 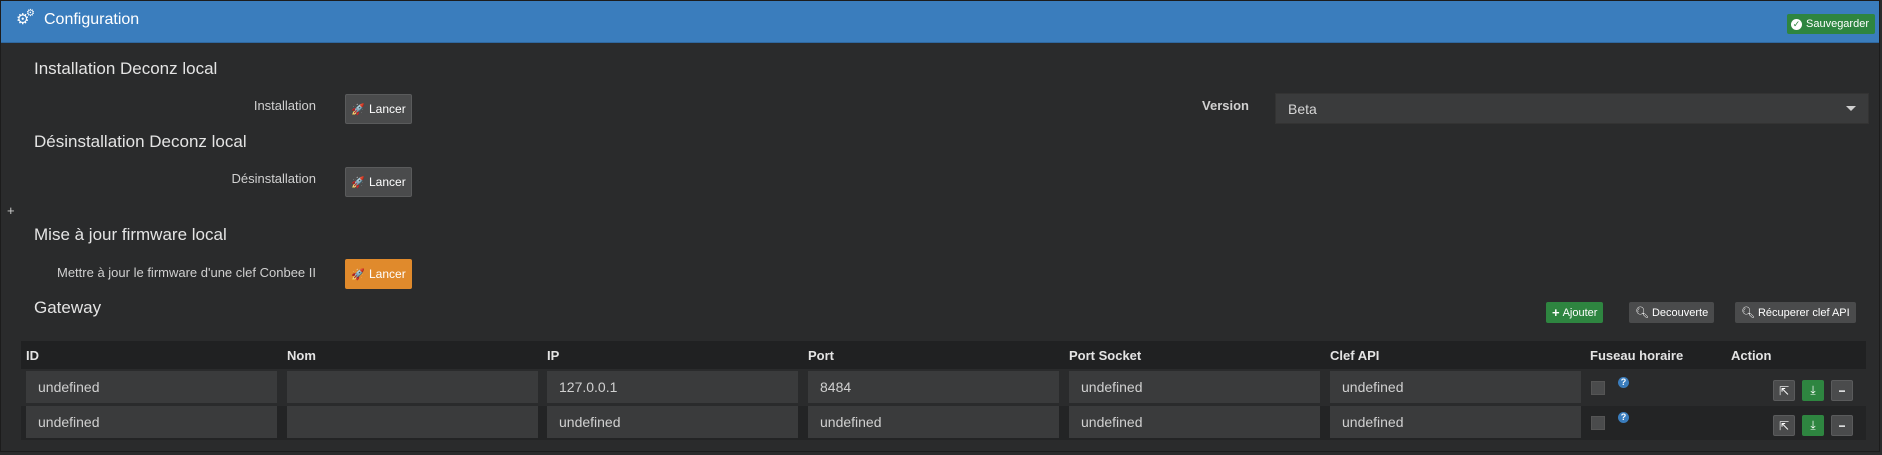 What do you see at coordinates (32, 355) in the screenshot?
I see `column-id: ID` at bounding box center [32, 355].